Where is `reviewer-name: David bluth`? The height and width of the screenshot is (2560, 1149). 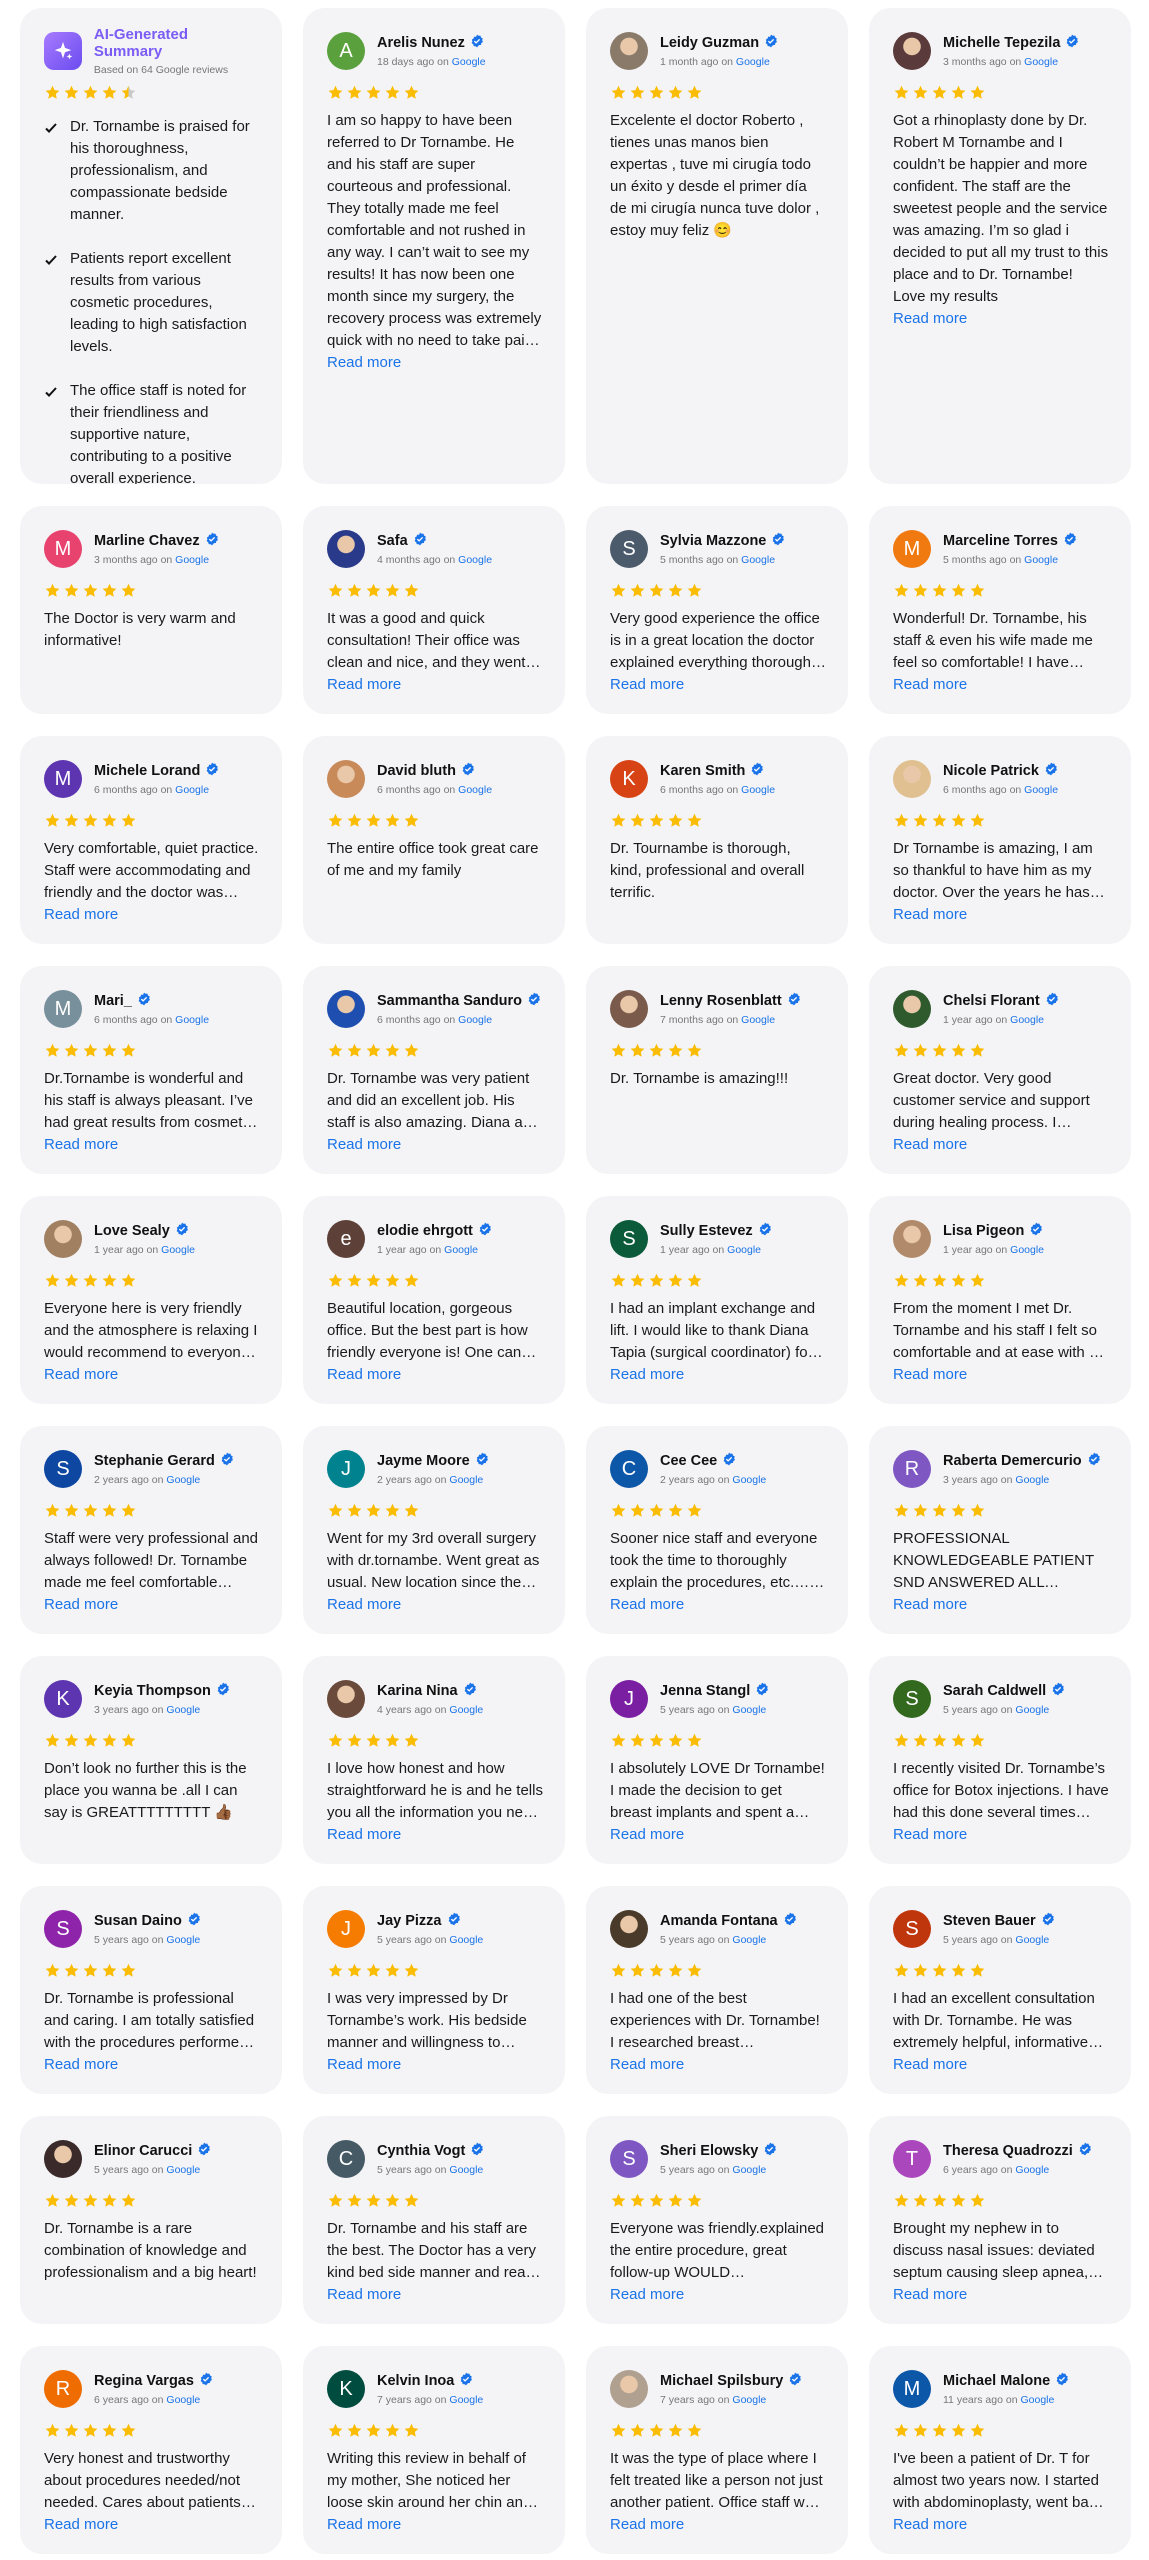
reviewer-name: David bluth is located at coordinates (416, 771).